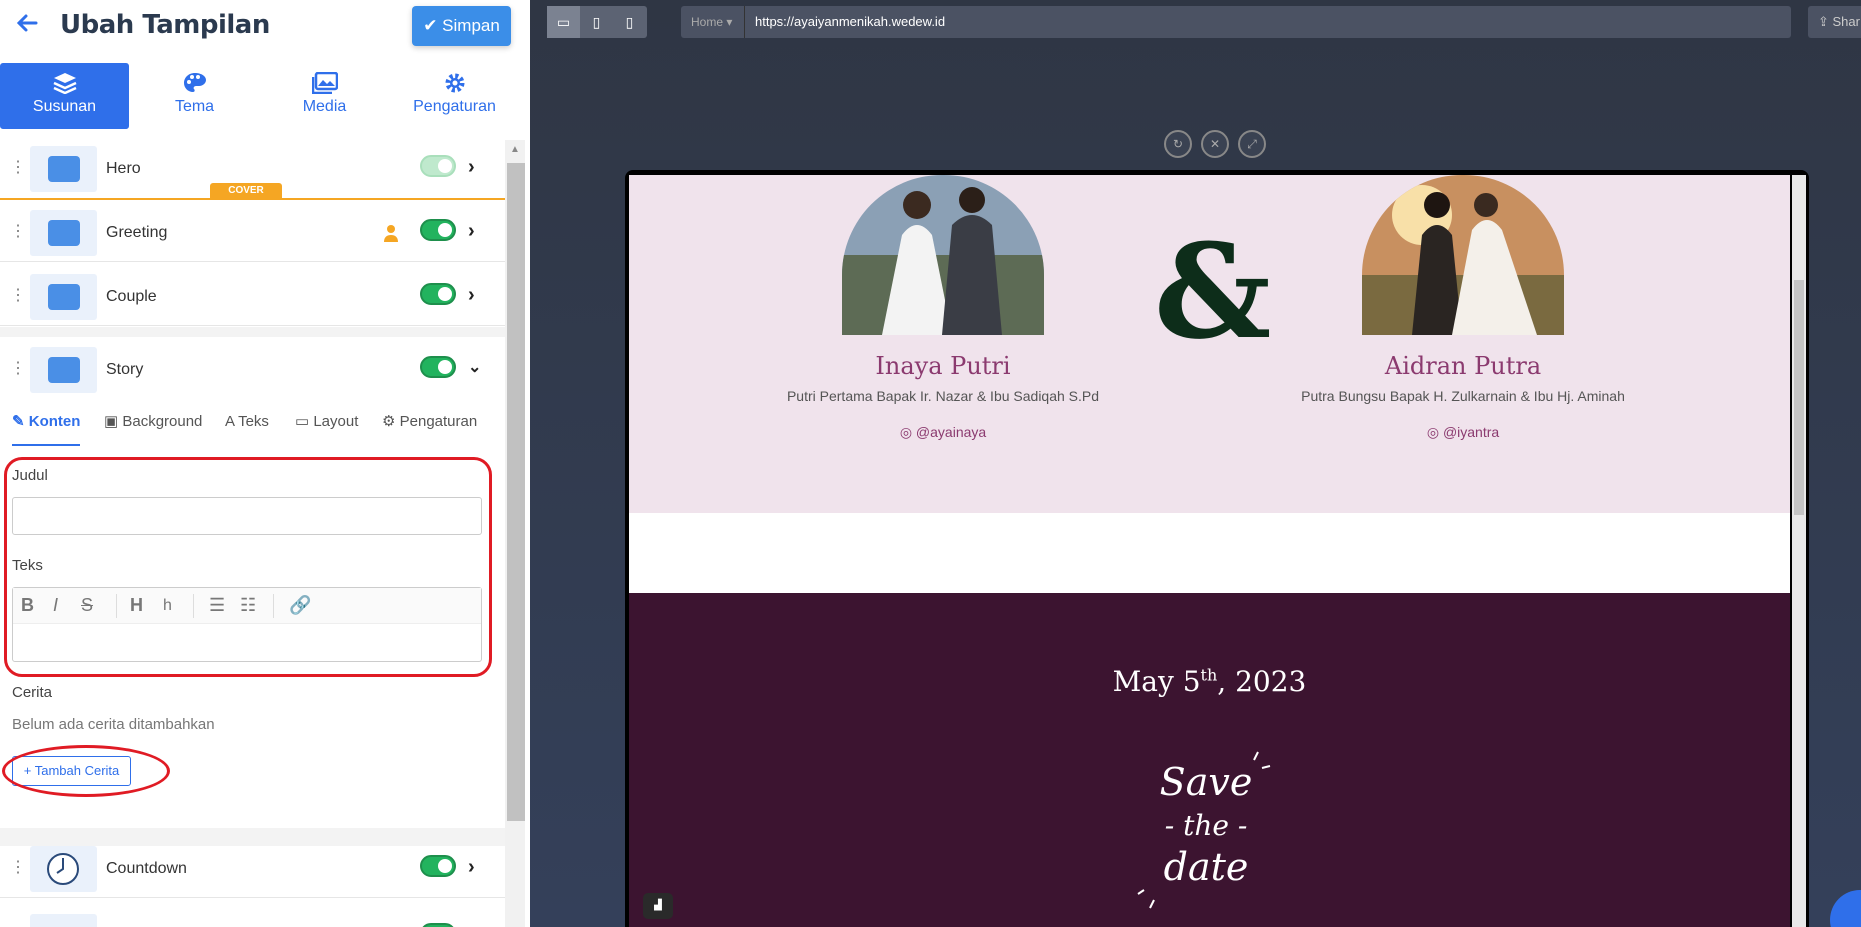  I want to click on save-label: Simpan, so click(471, 25).